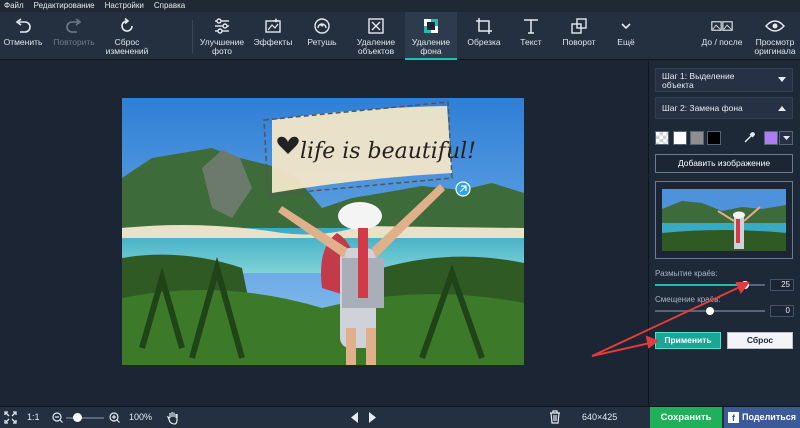 This screenshot has width=800, height=428. What do you see at coordinates (372, 418) in the screenshot?
I see `next-icon` at bounding box center [372, 418].